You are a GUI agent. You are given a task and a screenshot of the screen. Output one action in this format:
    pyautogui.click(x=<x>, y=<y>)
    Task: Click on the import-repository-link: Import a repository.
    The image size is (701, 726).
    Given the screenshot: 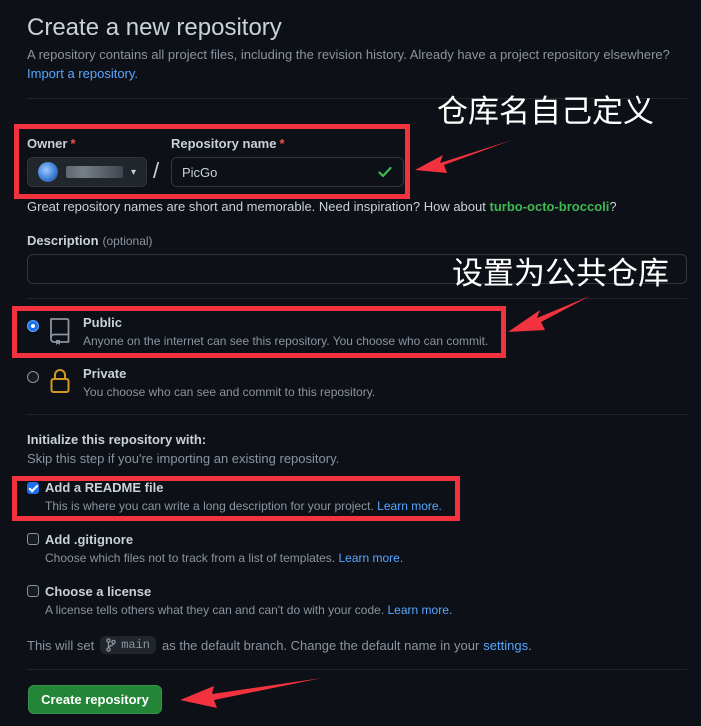 What is the action you would take?
    pyautogui.click(x=357, y=73)
    